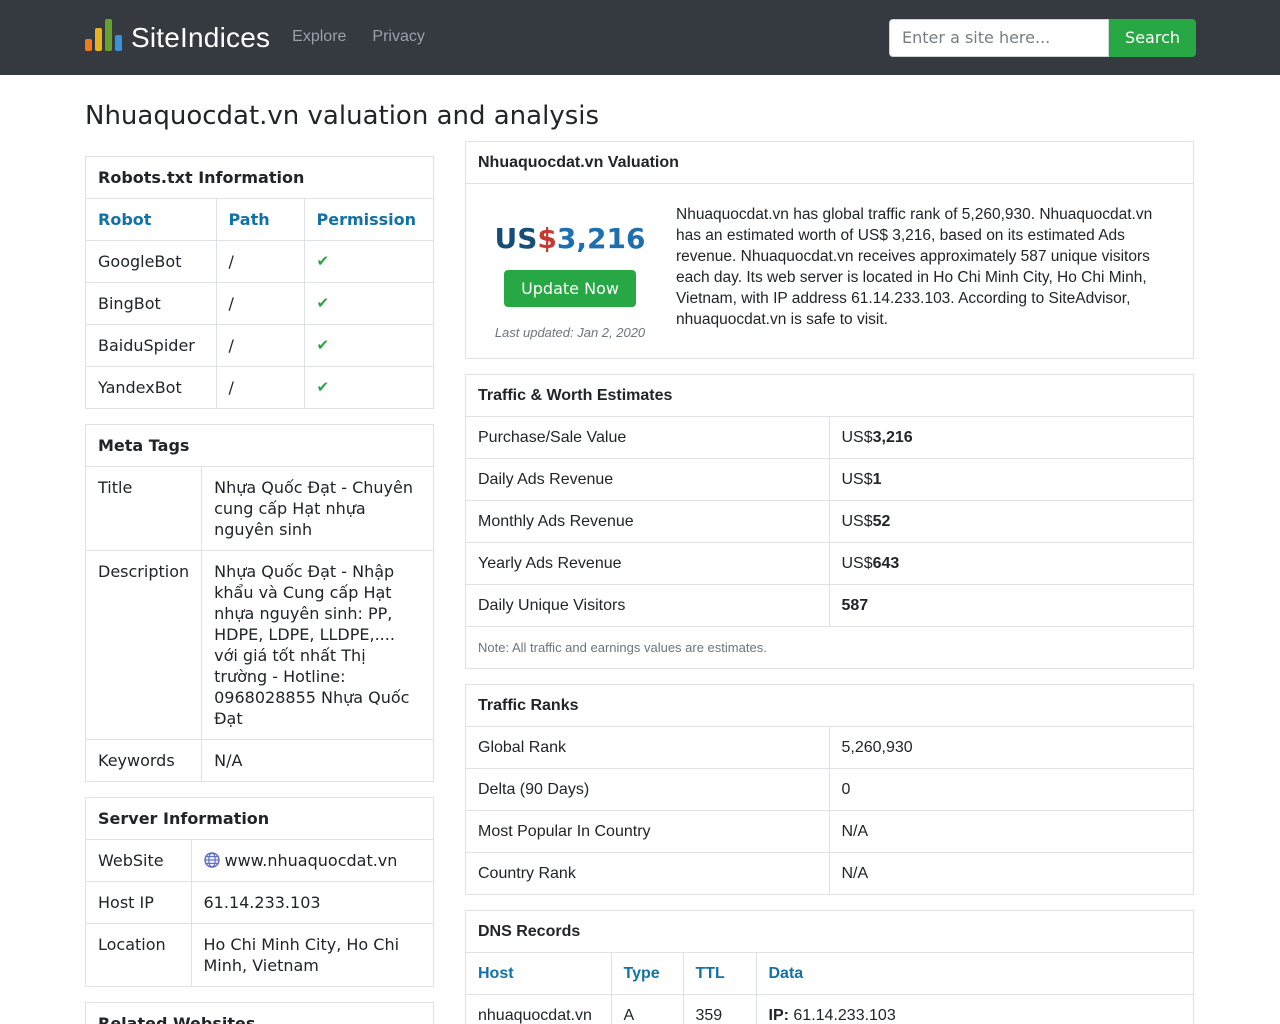 This screenshot has width=1280, height=1024. Describe the element at coordinates (259, 446) in the screenshot. I see `meta-tags-card-title: Meta Tags` at that location.